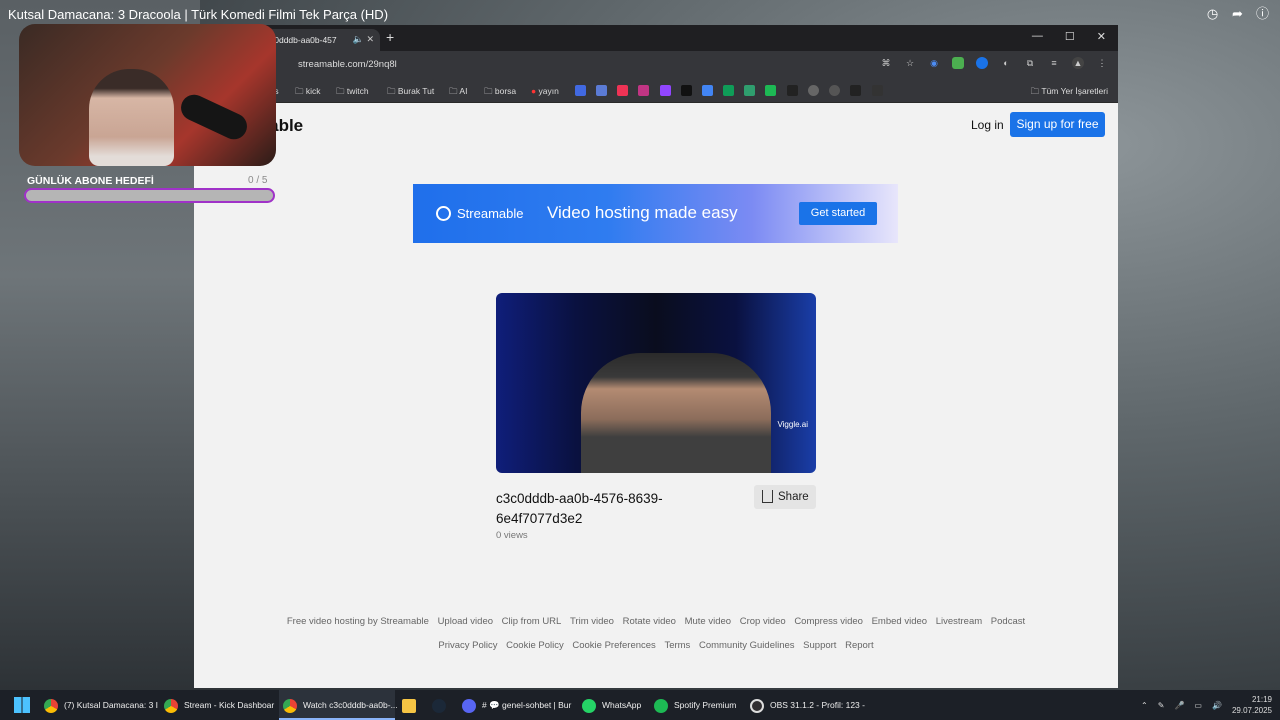 The image size is (1280, 720). What do you see at coordinates (1006, 63) in the screenshot?
I see `audio-icon: ◐` at bounding box center [1006, 63].